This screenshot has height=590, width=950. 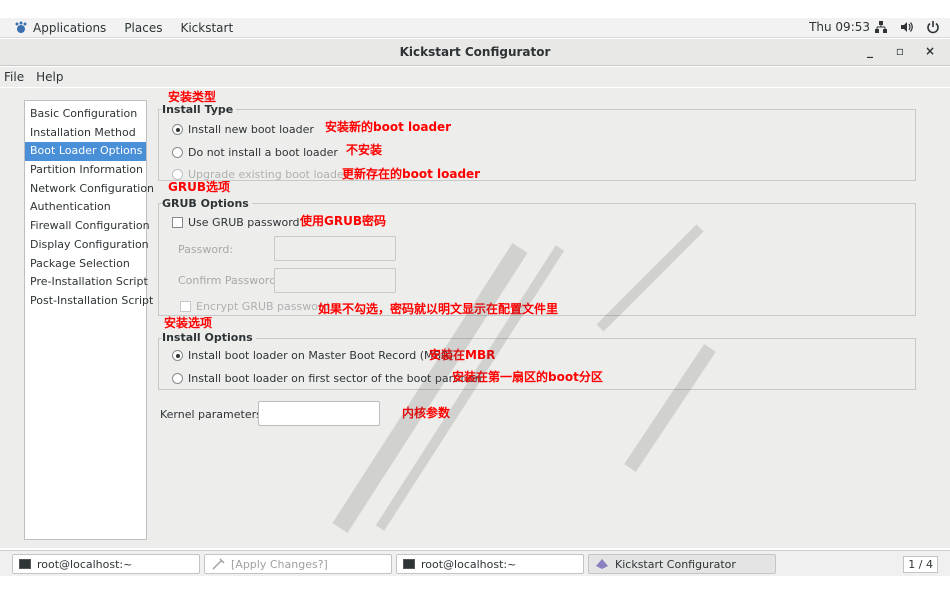 I want to click on task-apply-changes: [Apply Changes?], so click(x=298, y=564).